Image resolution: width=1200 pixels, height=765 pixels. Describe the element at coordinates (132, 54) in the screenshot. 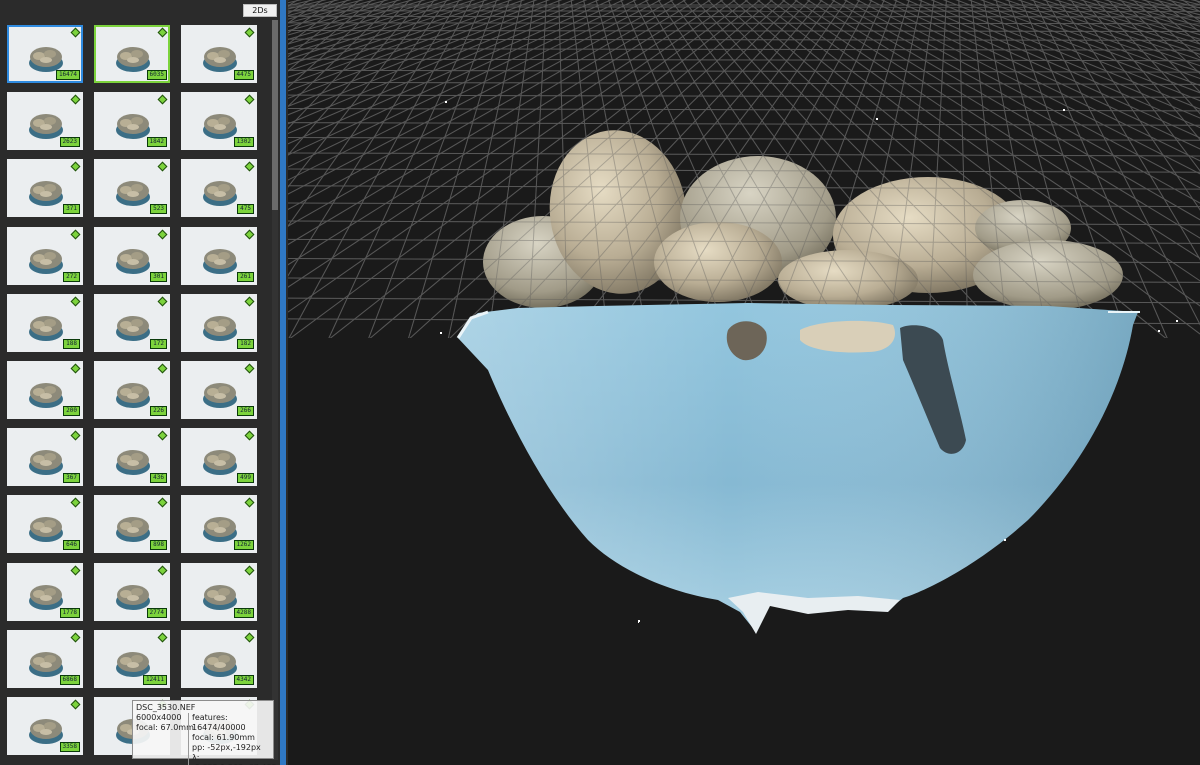

I see `thumbnail: 6035` at that location.